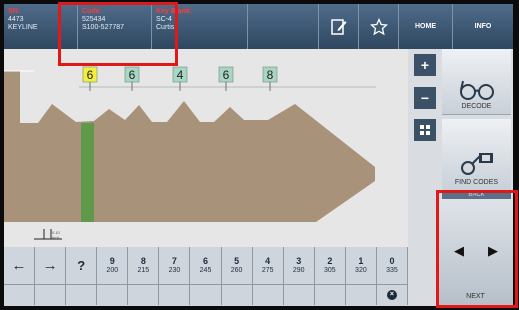 Image resolution: width=519 pixels, height=310 pixels. Describe the element at coordinates (180, 75) in the screenshot. I see `cut-label-text: 4` at that location.